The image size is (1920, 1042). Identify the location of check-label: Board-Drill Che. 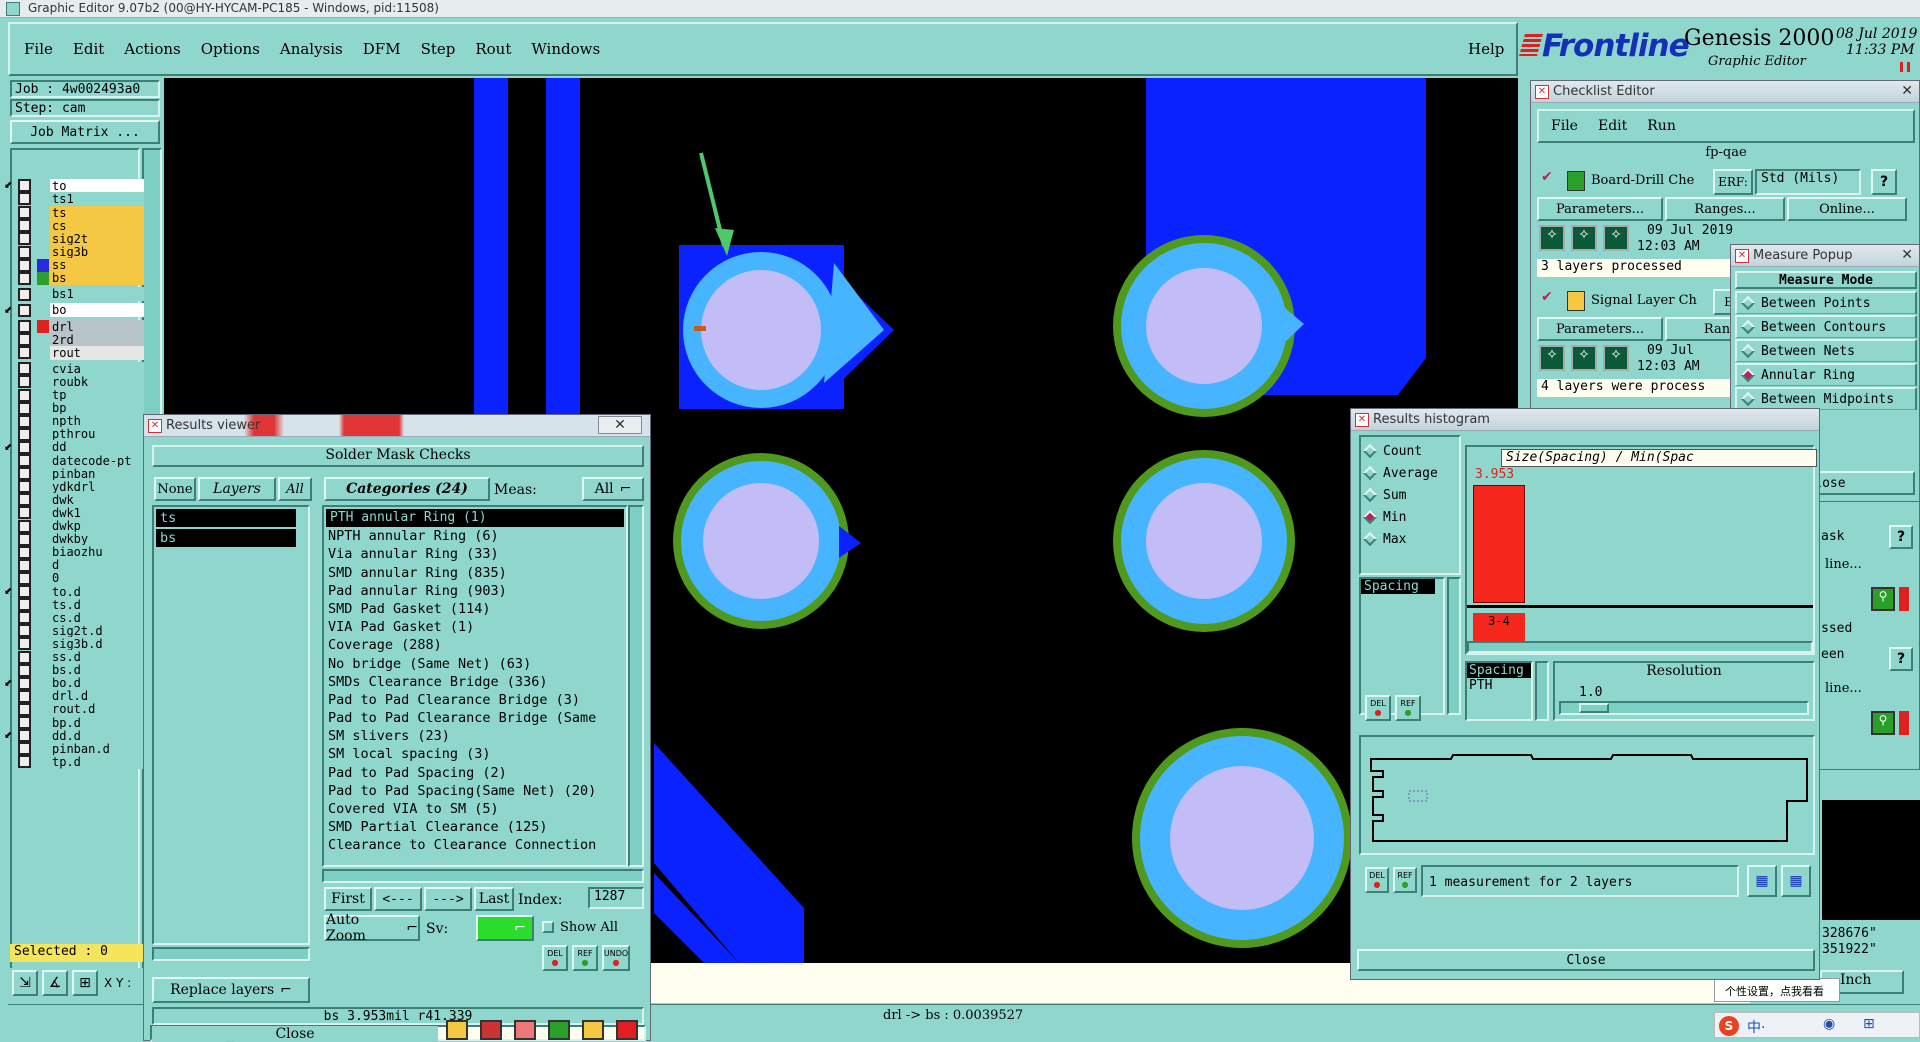
(1642, 180).